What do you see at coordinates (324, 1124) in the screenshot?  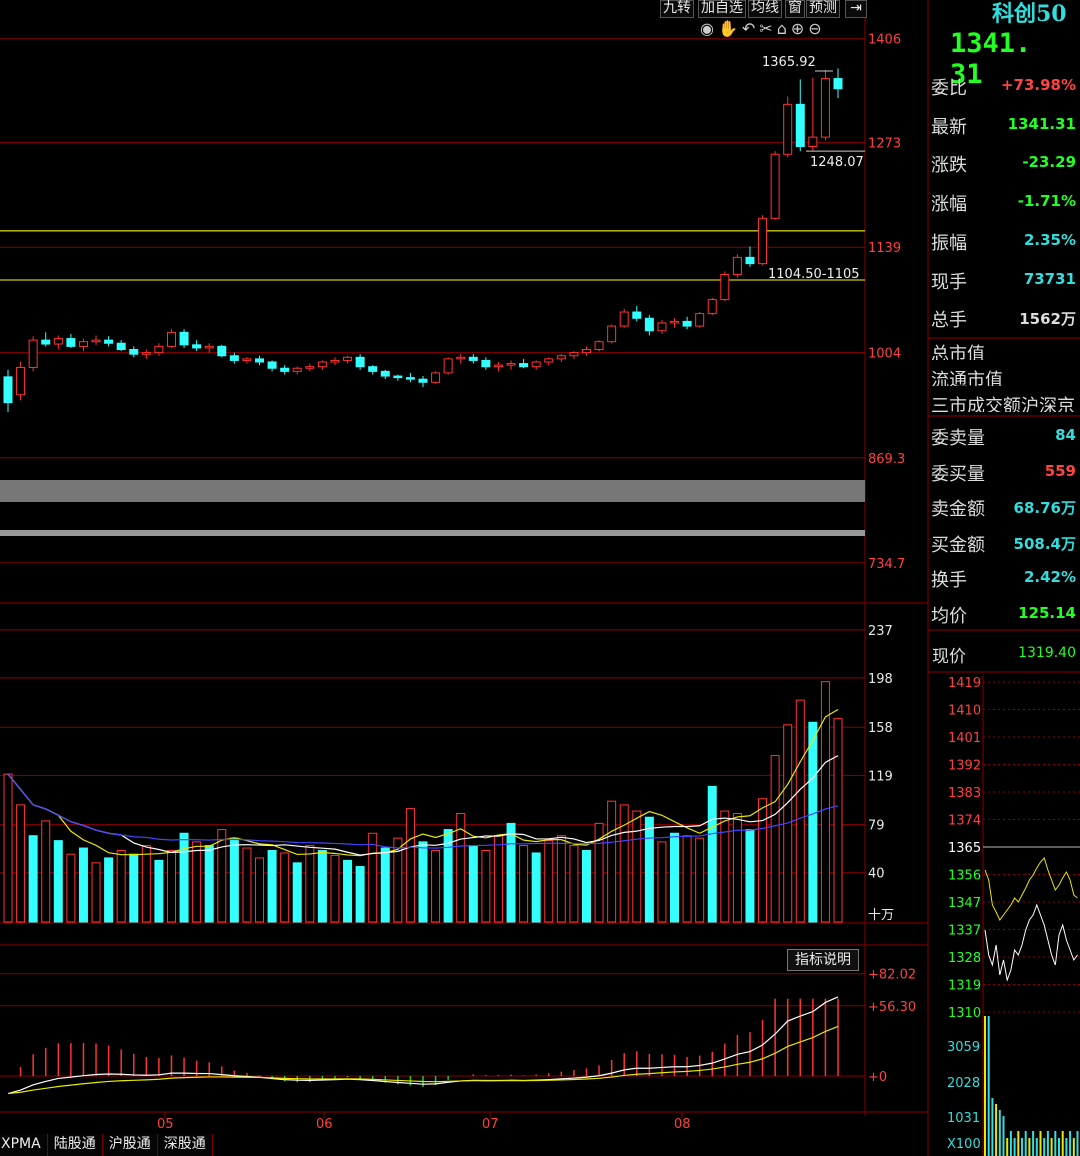 I see `x-tick-label: 06` at bounding box center [324, 1124].